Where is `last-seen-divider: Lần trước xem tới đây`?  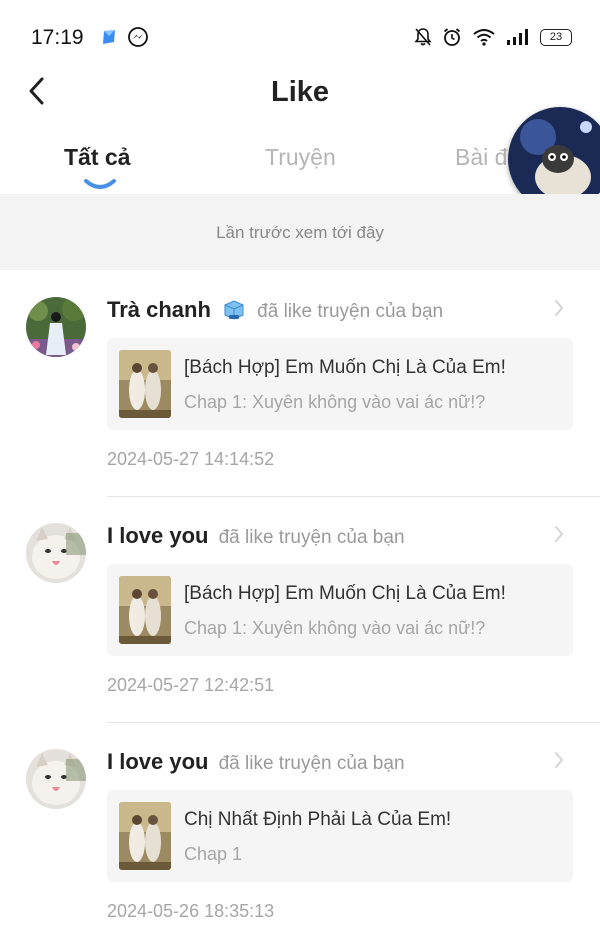
last-seen-divider: Lần trước xem tới đây is located at coordinates (300, 232).